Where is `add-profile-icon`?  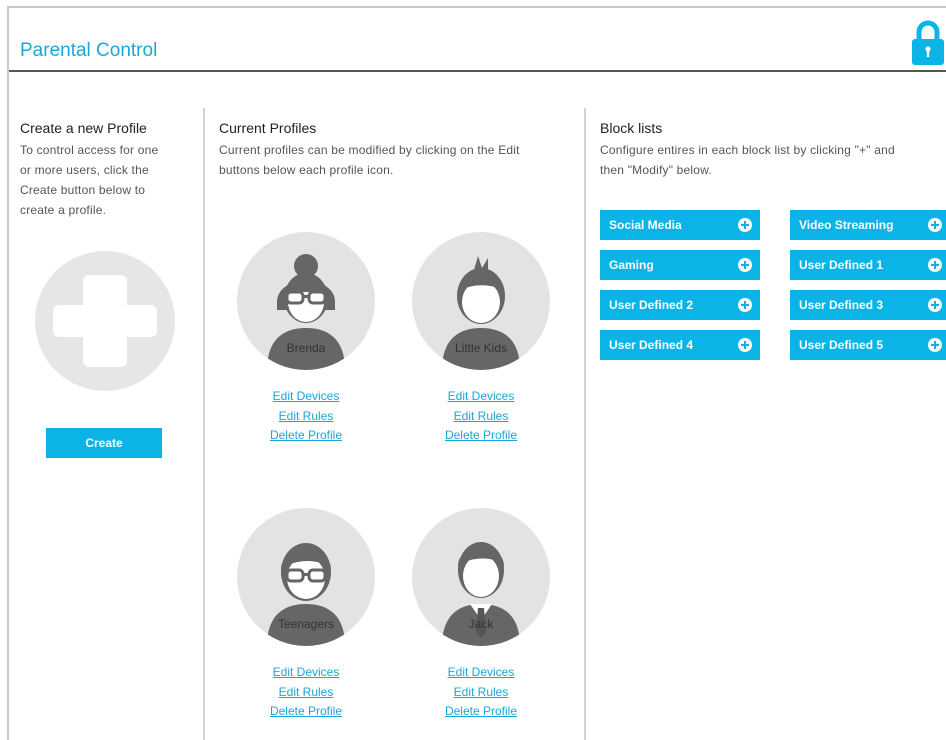 add-profile-icon is located at coordinates (105, 321).